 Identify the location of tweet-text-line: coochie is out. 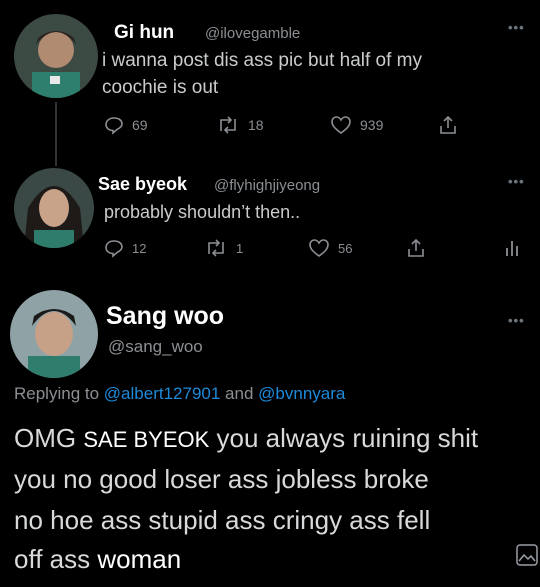
(160, 87).